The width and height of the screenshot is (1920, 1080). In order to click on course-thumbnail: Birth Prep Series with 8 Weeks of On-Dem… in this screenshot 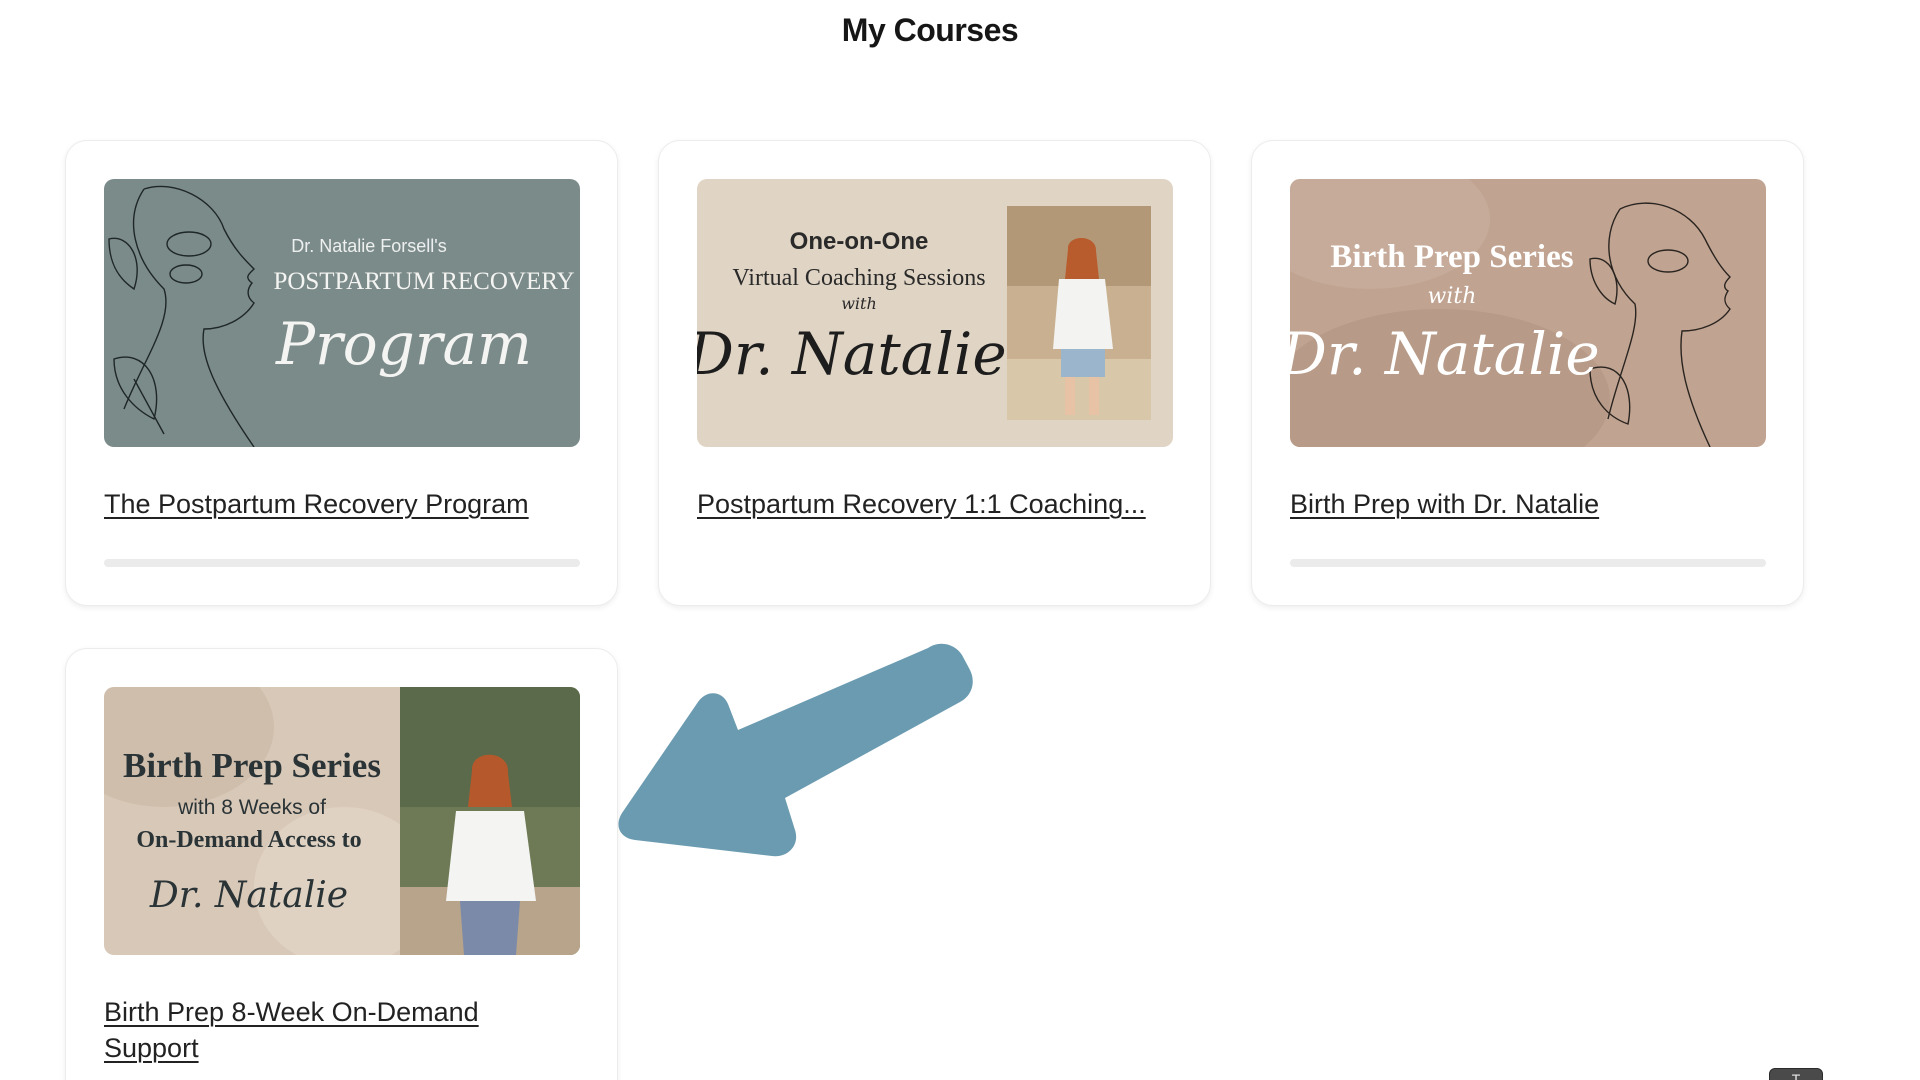, I will do `click(342, 821)`.